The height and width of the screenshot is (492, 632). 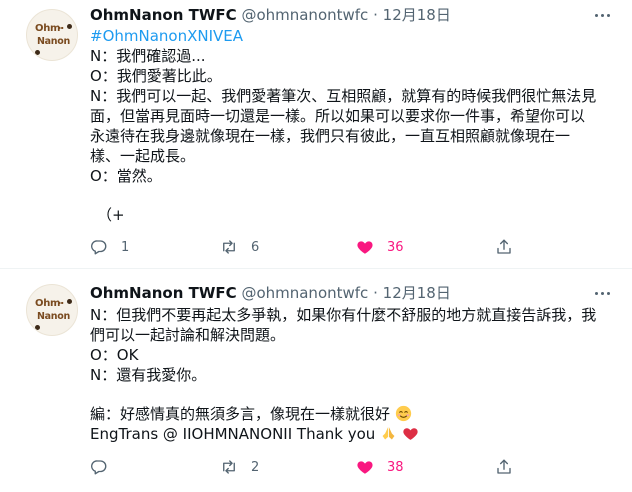 I want to click on hashtag-link: #OhmNanonXNIVEA, so click(x=350, y=36).